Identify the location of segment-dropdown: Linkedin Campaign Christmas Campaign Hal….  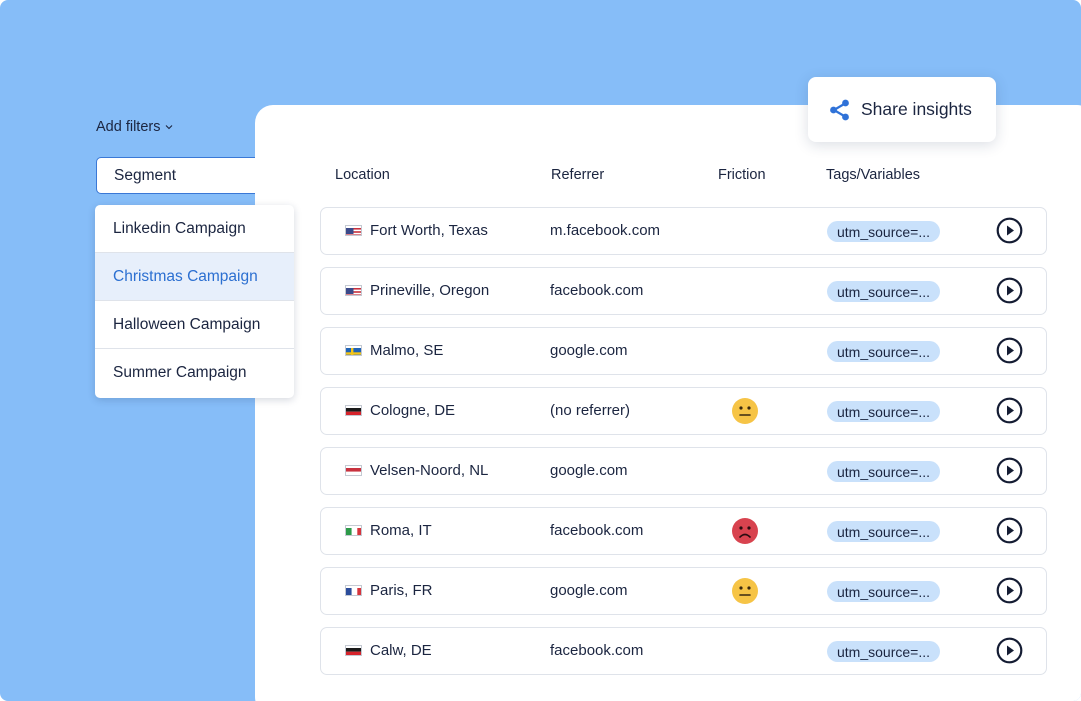
(194, 301).